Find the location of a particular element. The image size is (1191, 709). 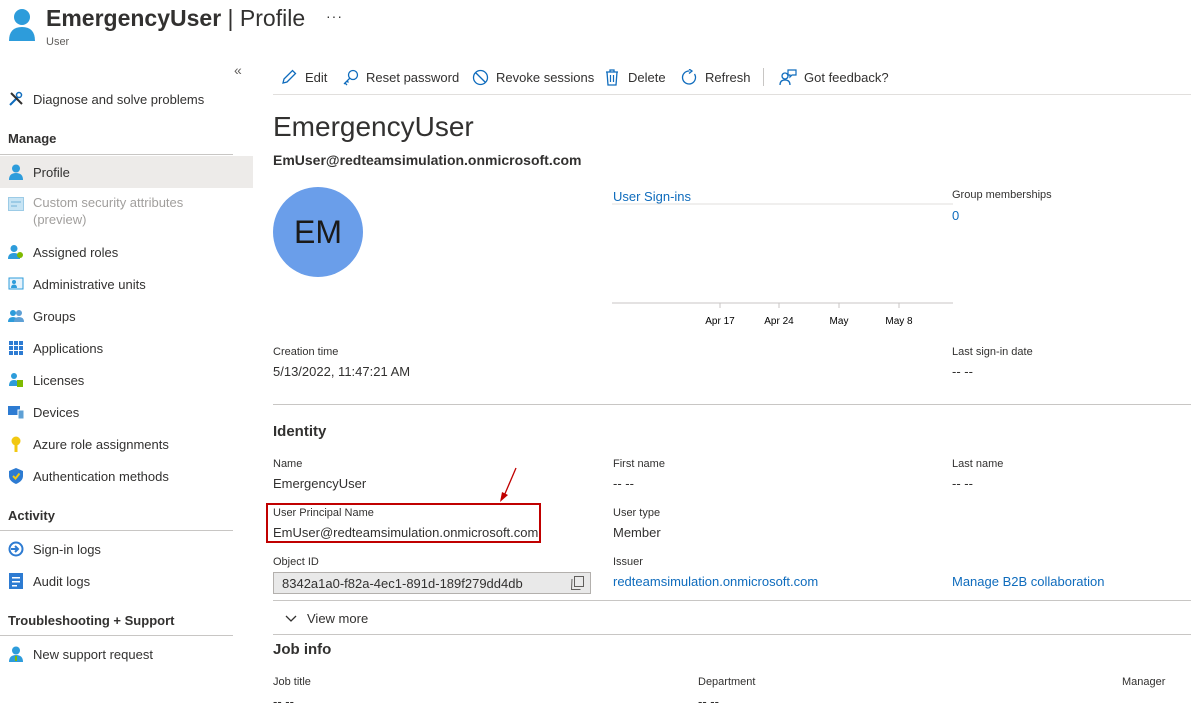

chart-tick-label: Apr 17 is located at coordinates (720, 321).